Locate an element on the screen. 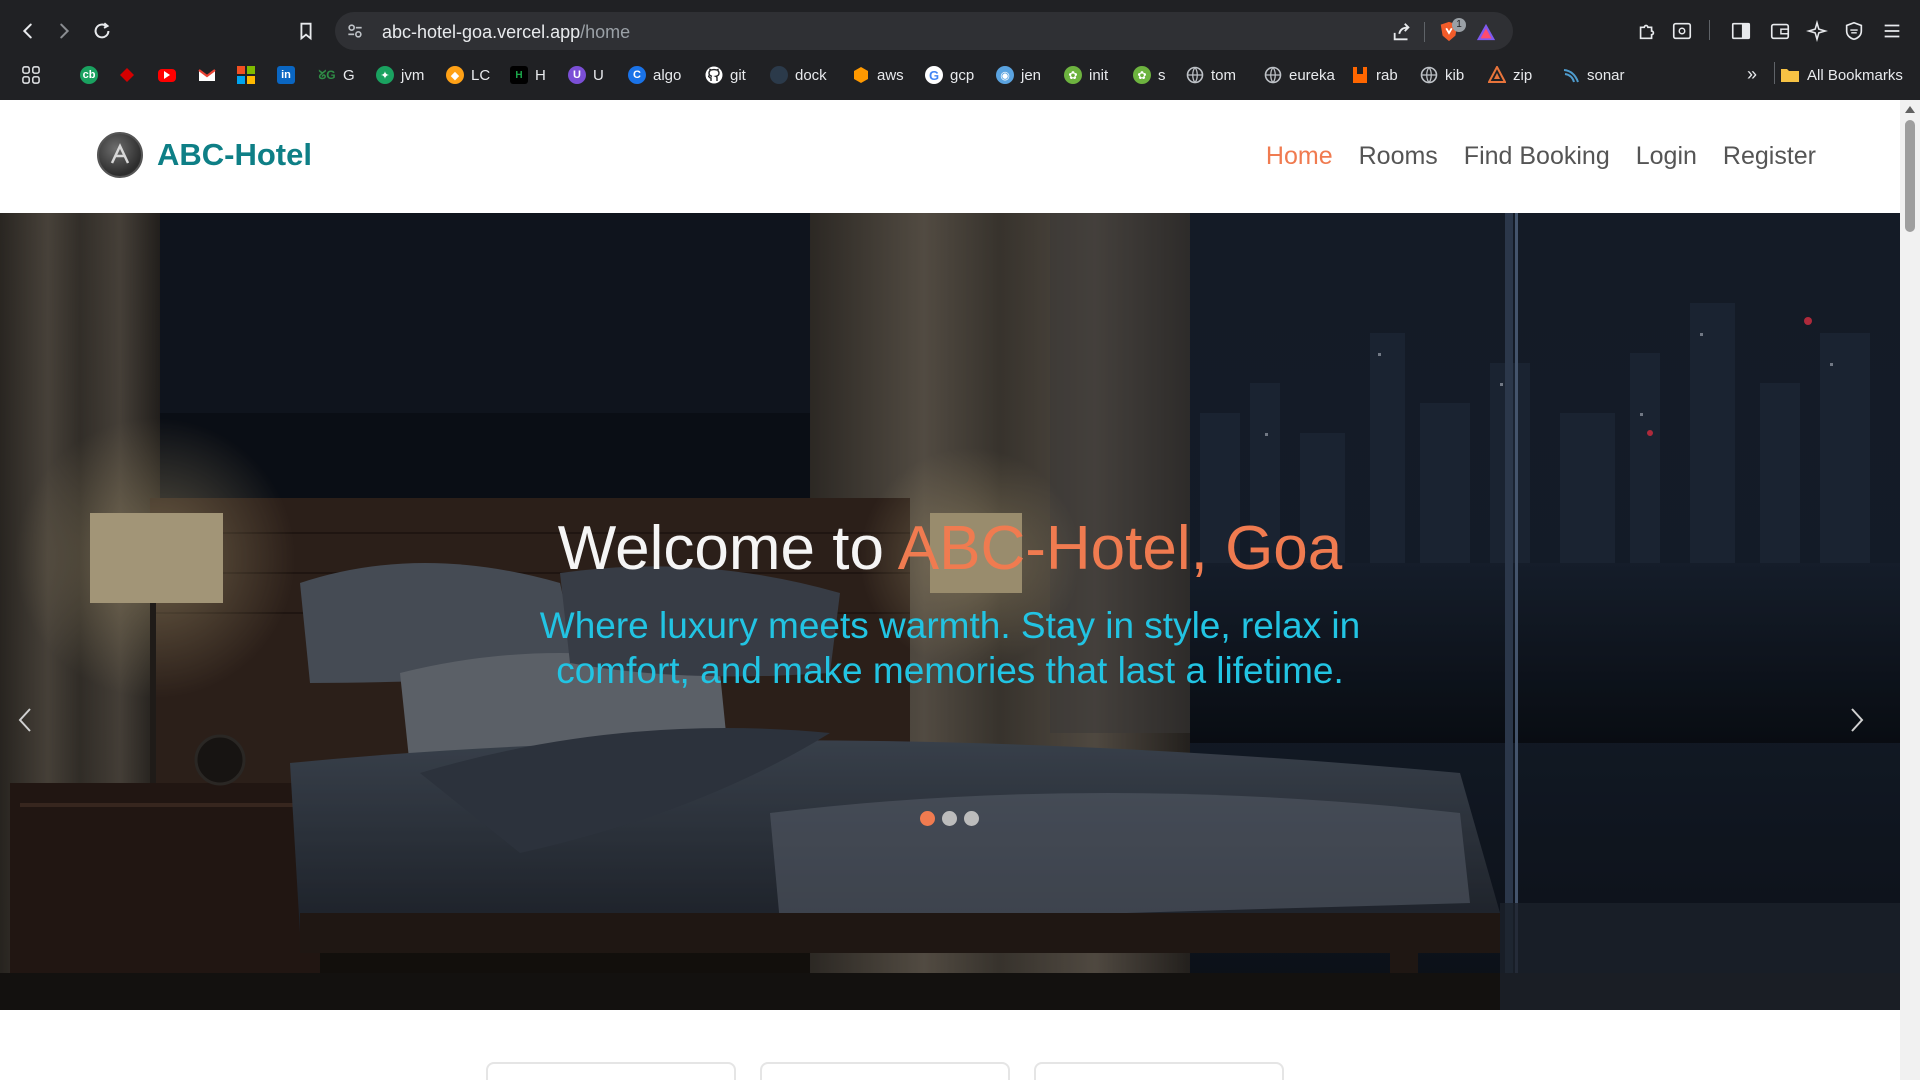 The image size is (1920, 1080). bookmark-rab: rab is located at coordinates (1374, 75).